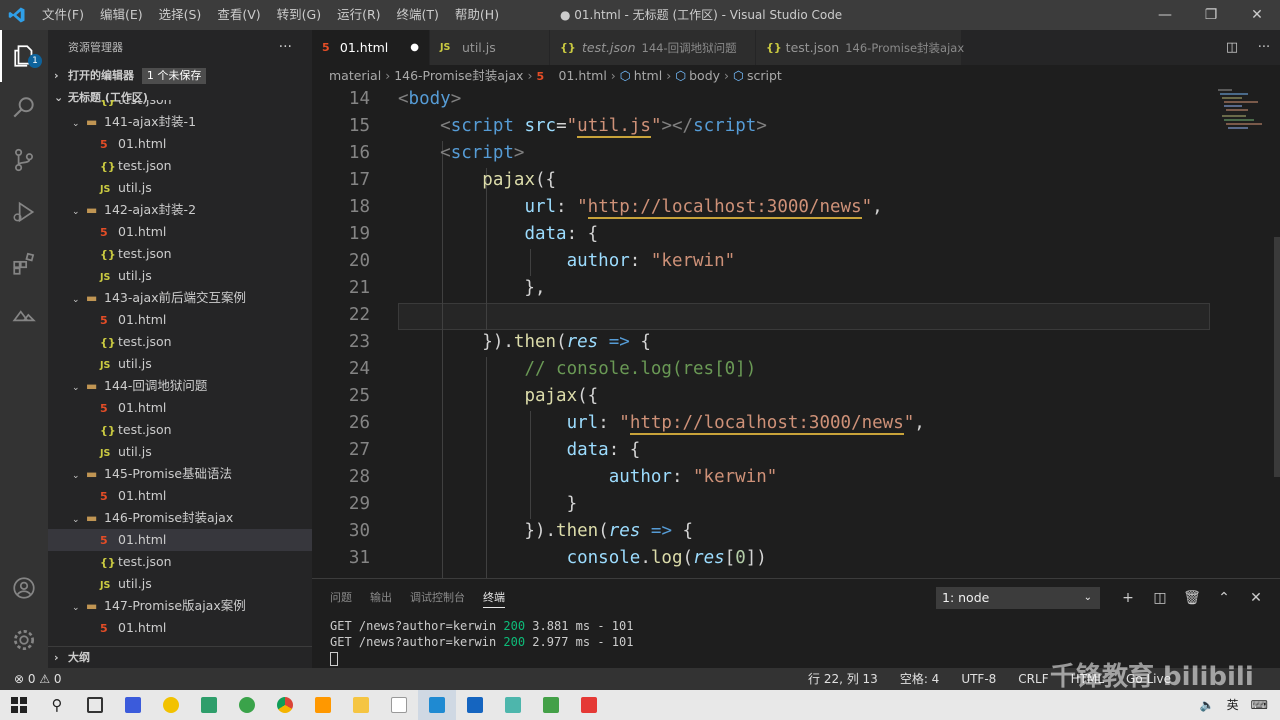  I want to click on terminal-select: 1: node ⌄, so click(1018, 598).